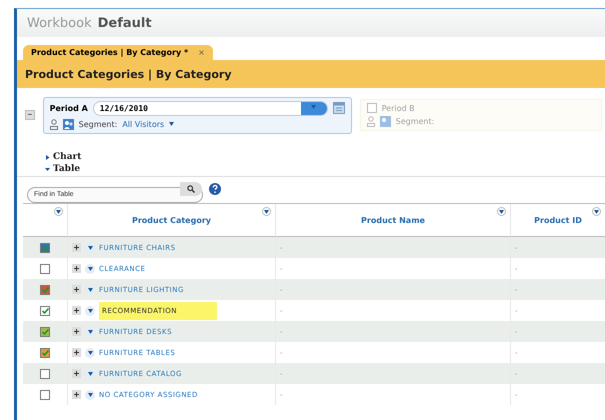  Describe the element at coordinates (325, 169) in the screenshot. I see `section-toggle: Table` at that location.